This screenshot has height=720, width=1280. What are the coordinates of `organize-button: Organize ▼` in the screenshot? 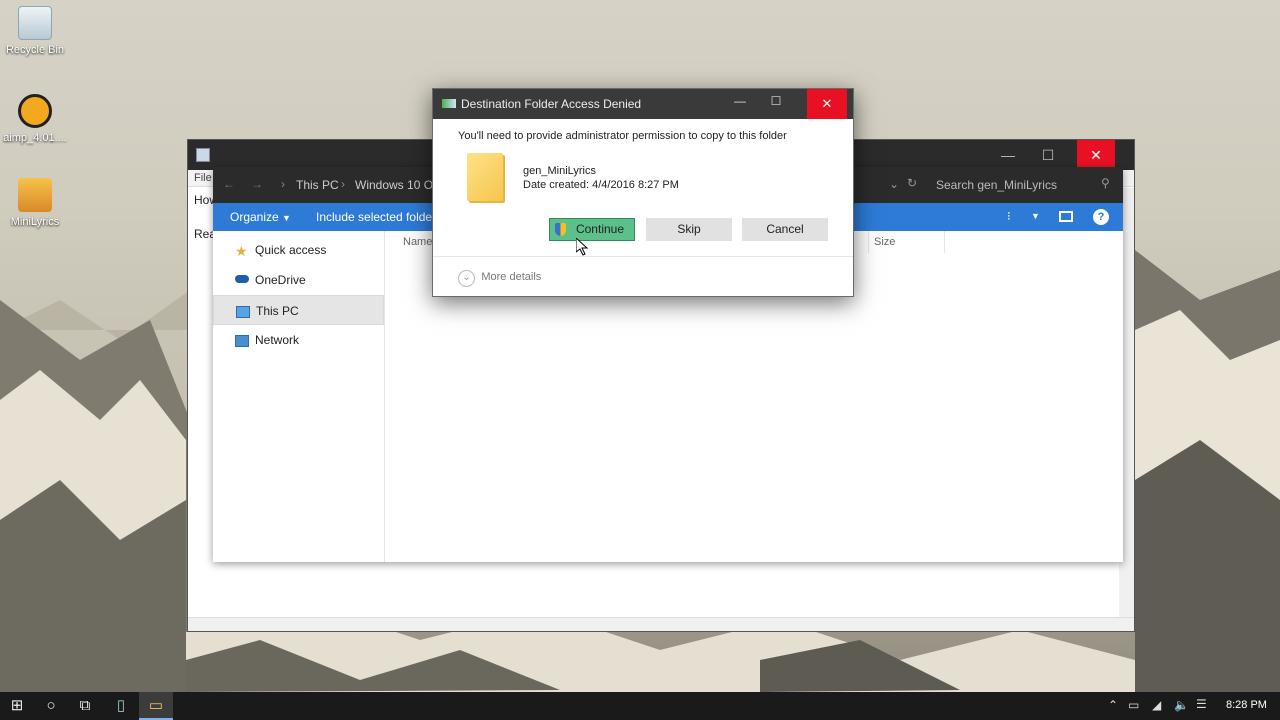 It's located at (260, 217).